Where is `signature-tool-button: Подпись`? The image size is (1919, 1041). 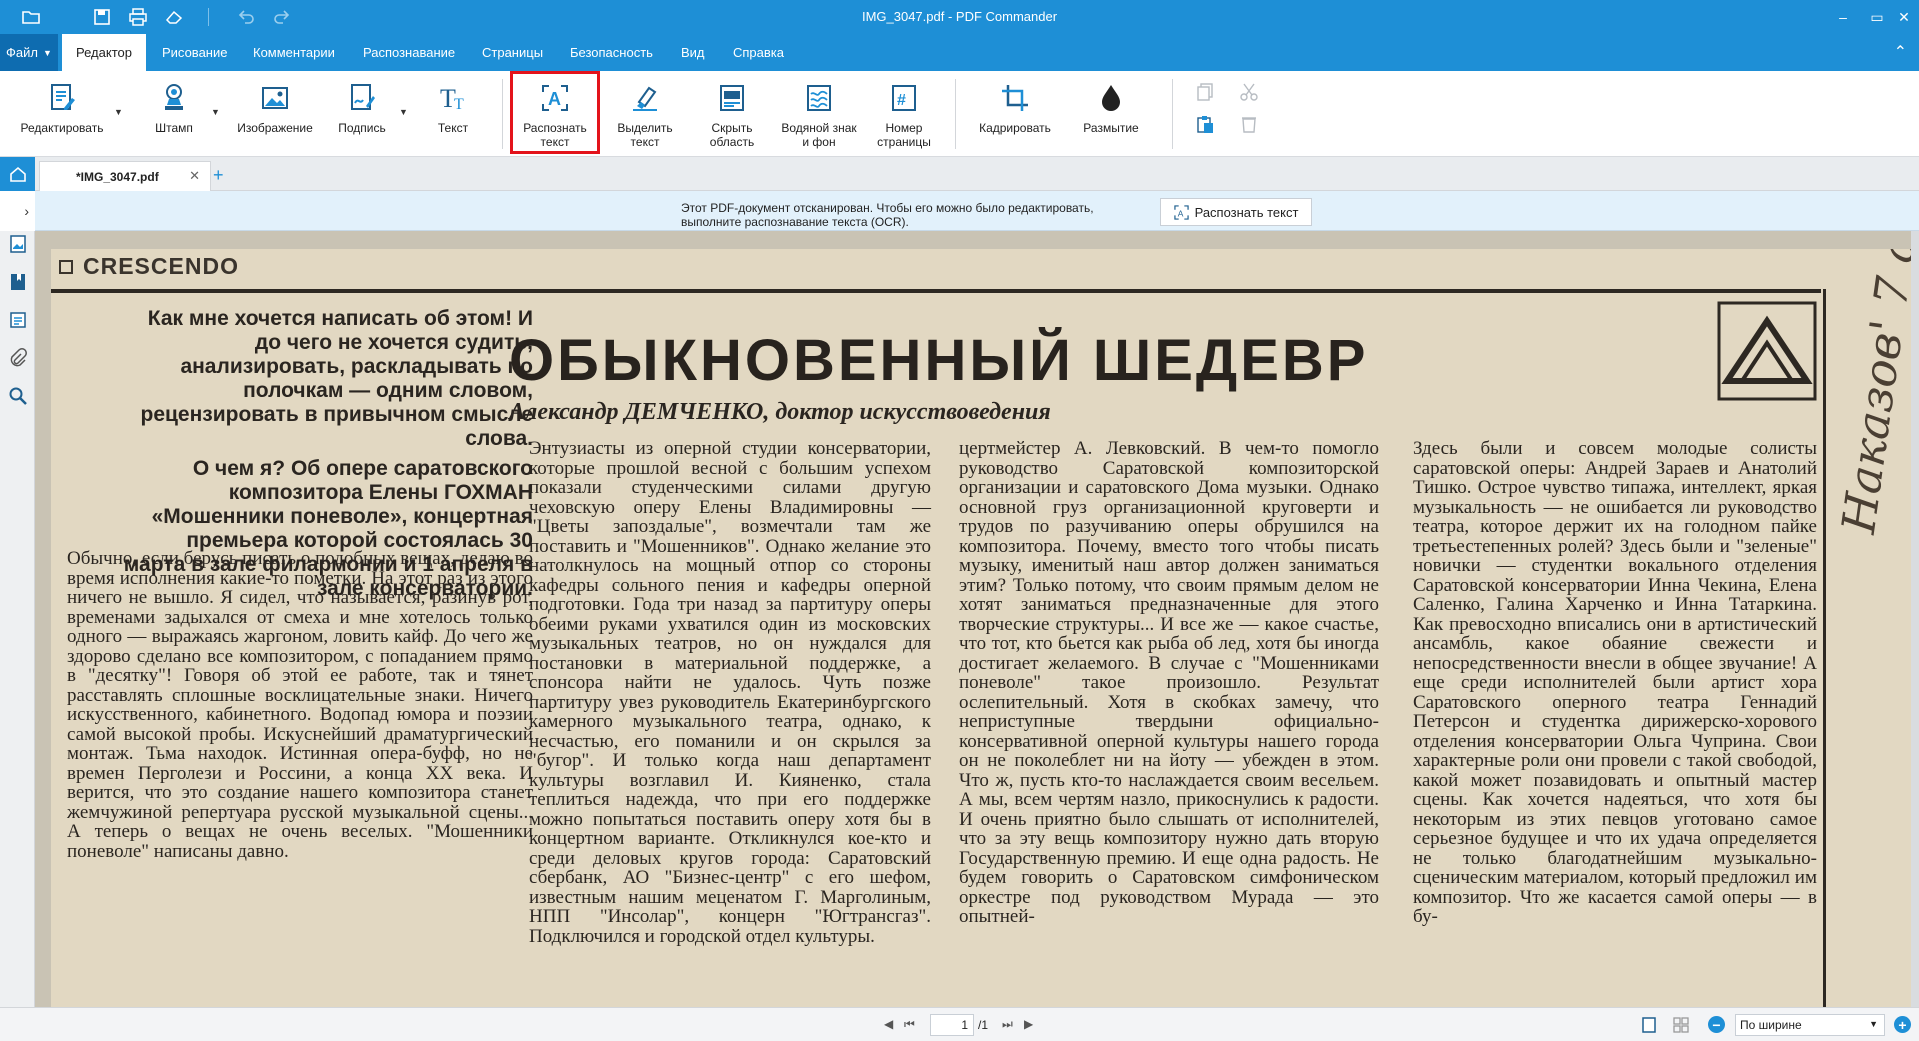 signature-tool-button: Подпись is located at coordinates (362, 116).